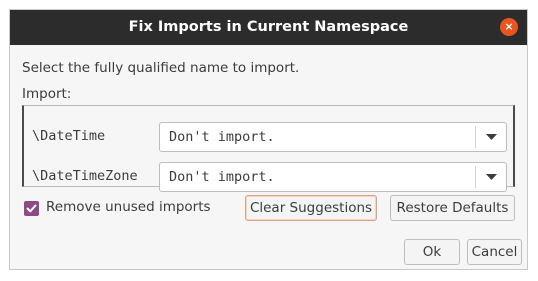 The height and width of the screenshot is (281, 538). I want to click on remove-unused-label: Remove unused imports, so click(128, 207).